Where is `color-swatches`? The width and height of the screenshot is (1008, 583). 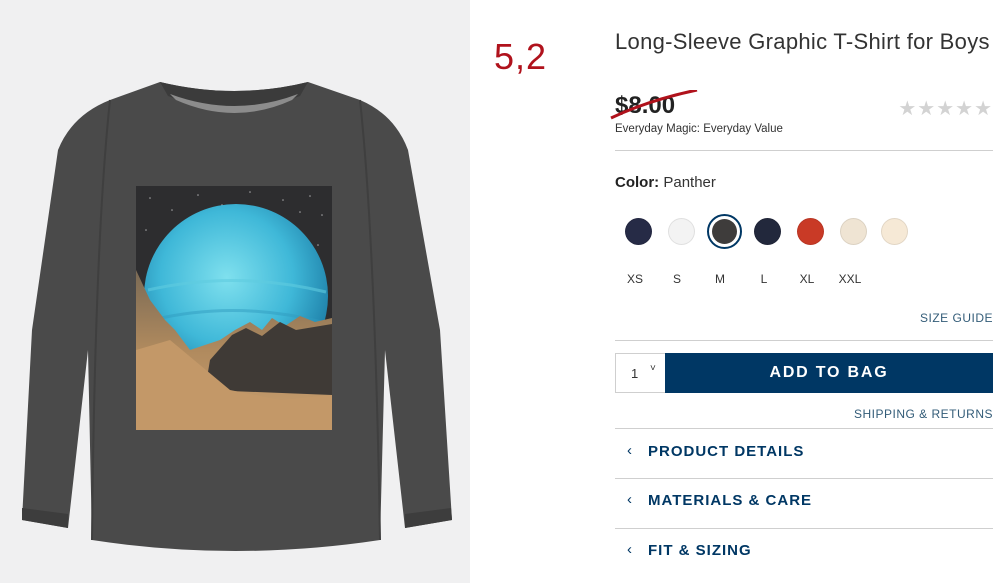
color-swatches is located at coordinates (773, 231).